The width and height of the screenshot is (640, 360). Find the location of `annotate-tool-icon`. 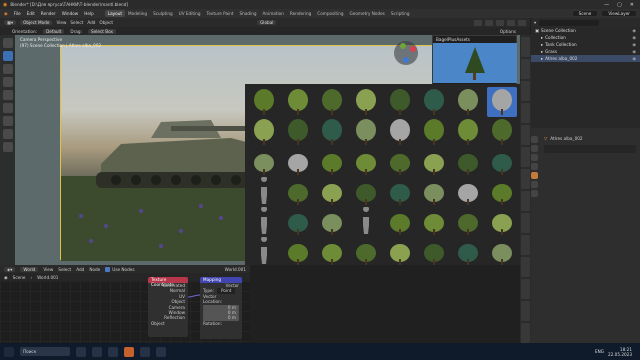

annotate-tool-icon is located at coordinates (7, 121).